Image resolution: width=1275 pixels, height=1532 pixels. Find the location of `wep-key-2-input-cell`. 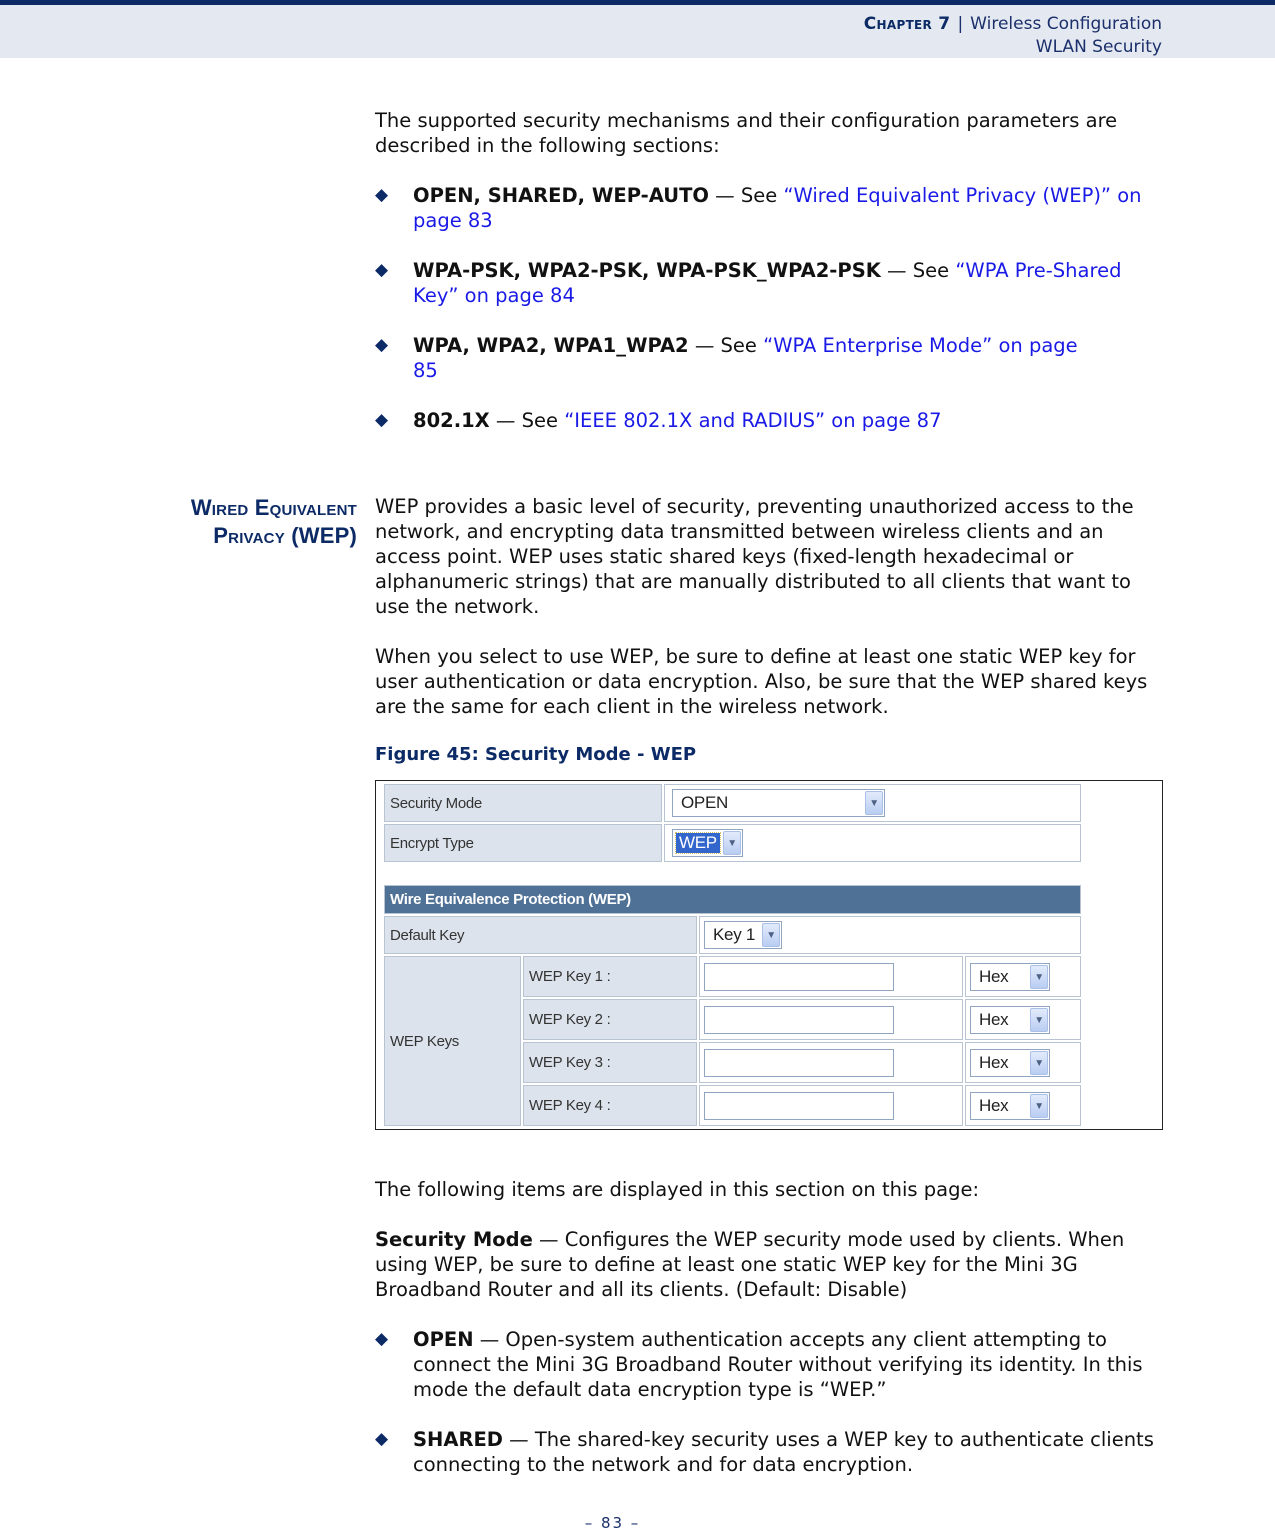

wep-key-2-input-cell is located at coordinates (831, 1019).